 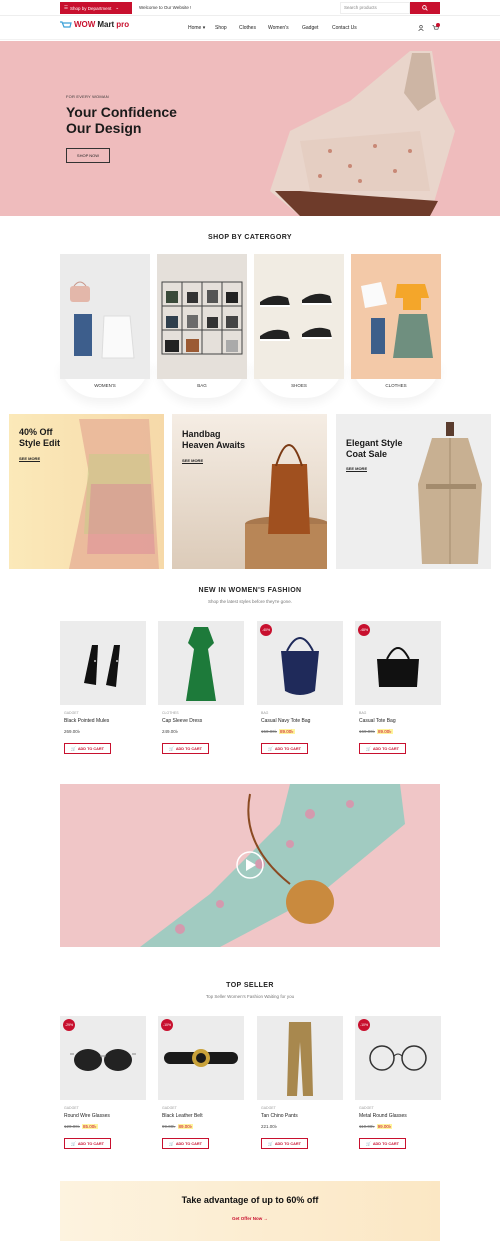 What do you see at coordinates (250, 590) in the screenshot?
I see `new-in-title: NEW IN WOMEN'S FASHION` at bounding box center [250, 590].